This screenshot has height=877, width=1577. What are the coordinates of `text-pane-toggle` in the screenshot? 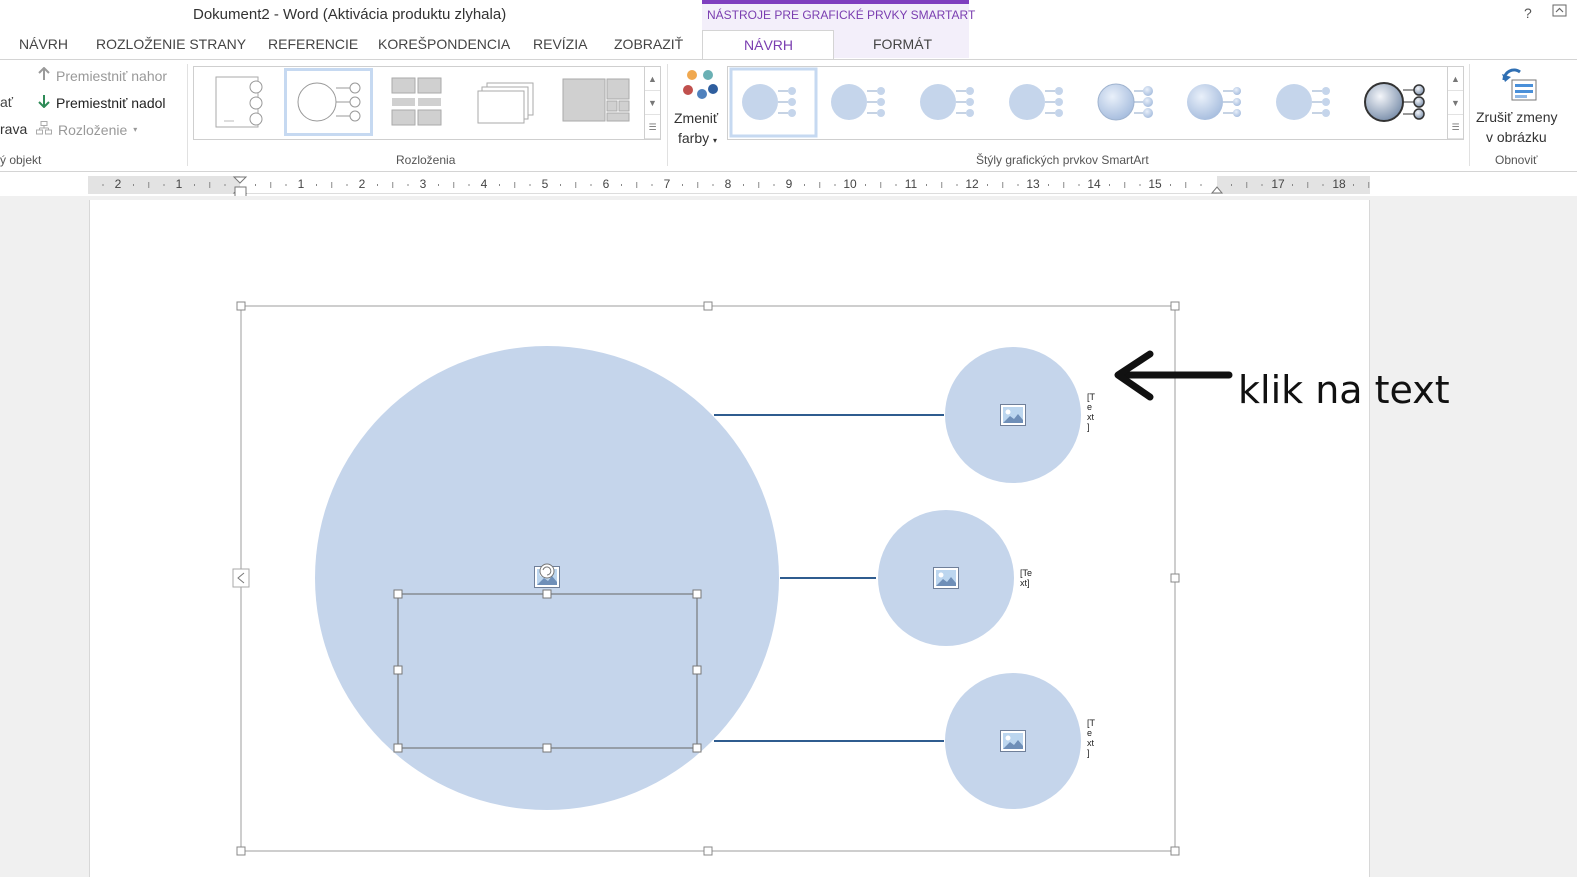 It's located at (241, 578).